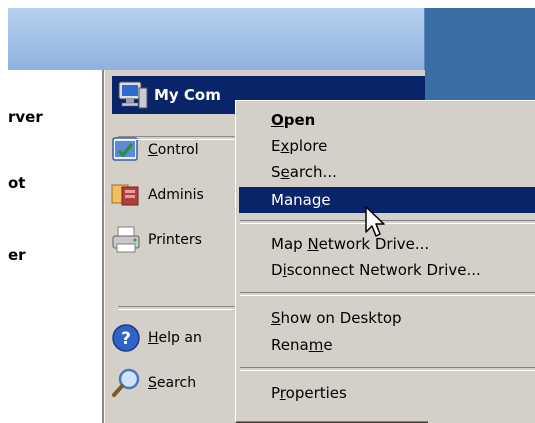 The height and width of the screenshot is (423, 535). I want to click on printers-label: Printers, so click(175, 240).